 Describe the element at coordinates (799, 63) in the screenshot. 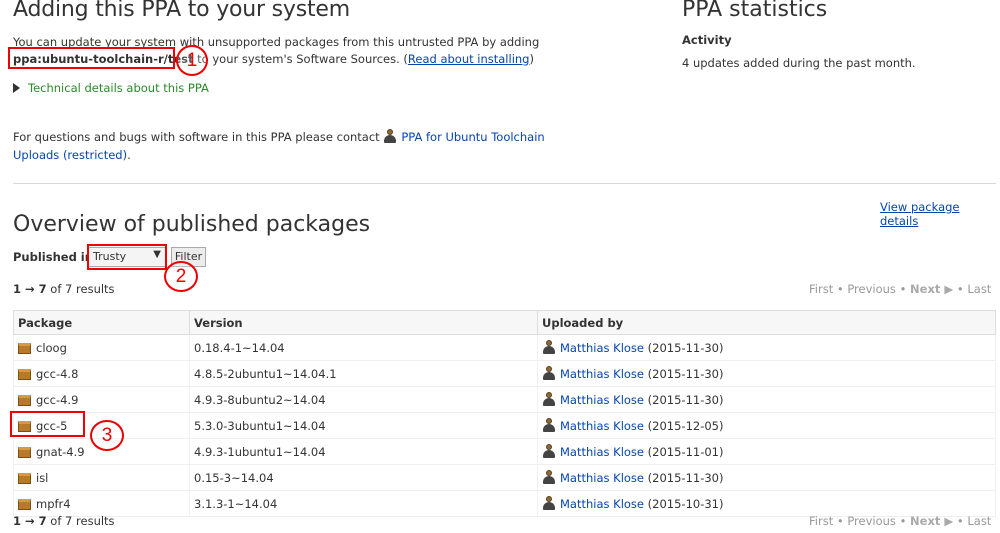

I see `activity-text: 4 updates added during the past month.` at that location.